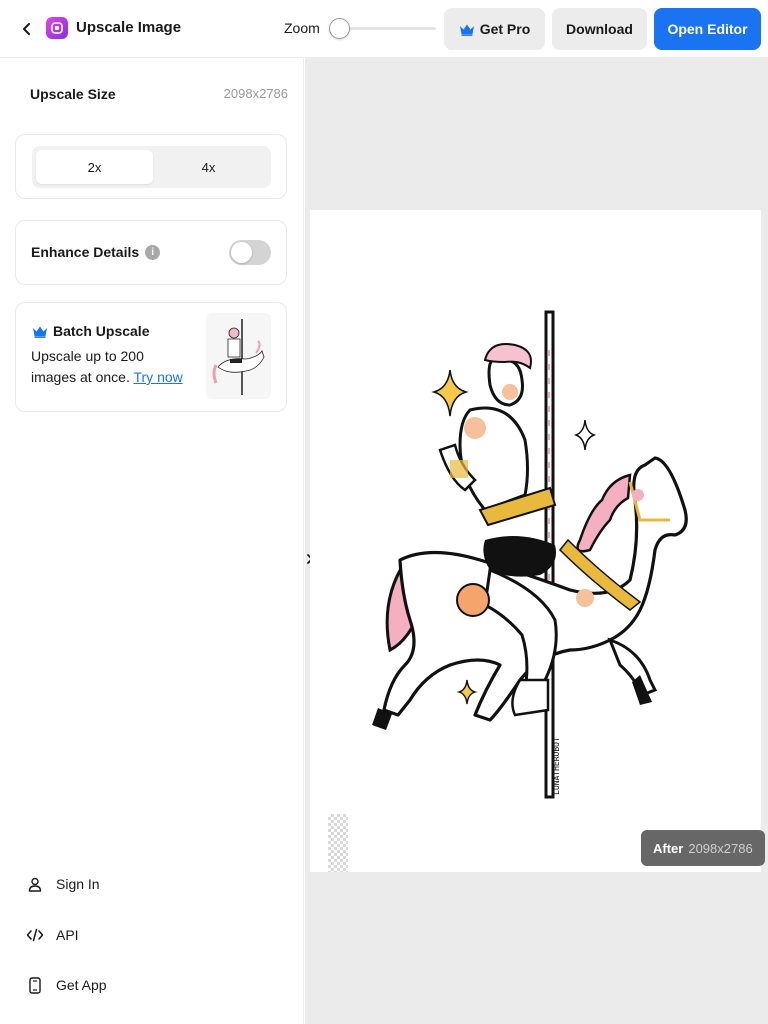 The image size is (768, 1024). What do you see at coordinates (73, 94) in the screenshot?
I see `upscale-size-label: Upscale Size` at bounding box center [73, 94].